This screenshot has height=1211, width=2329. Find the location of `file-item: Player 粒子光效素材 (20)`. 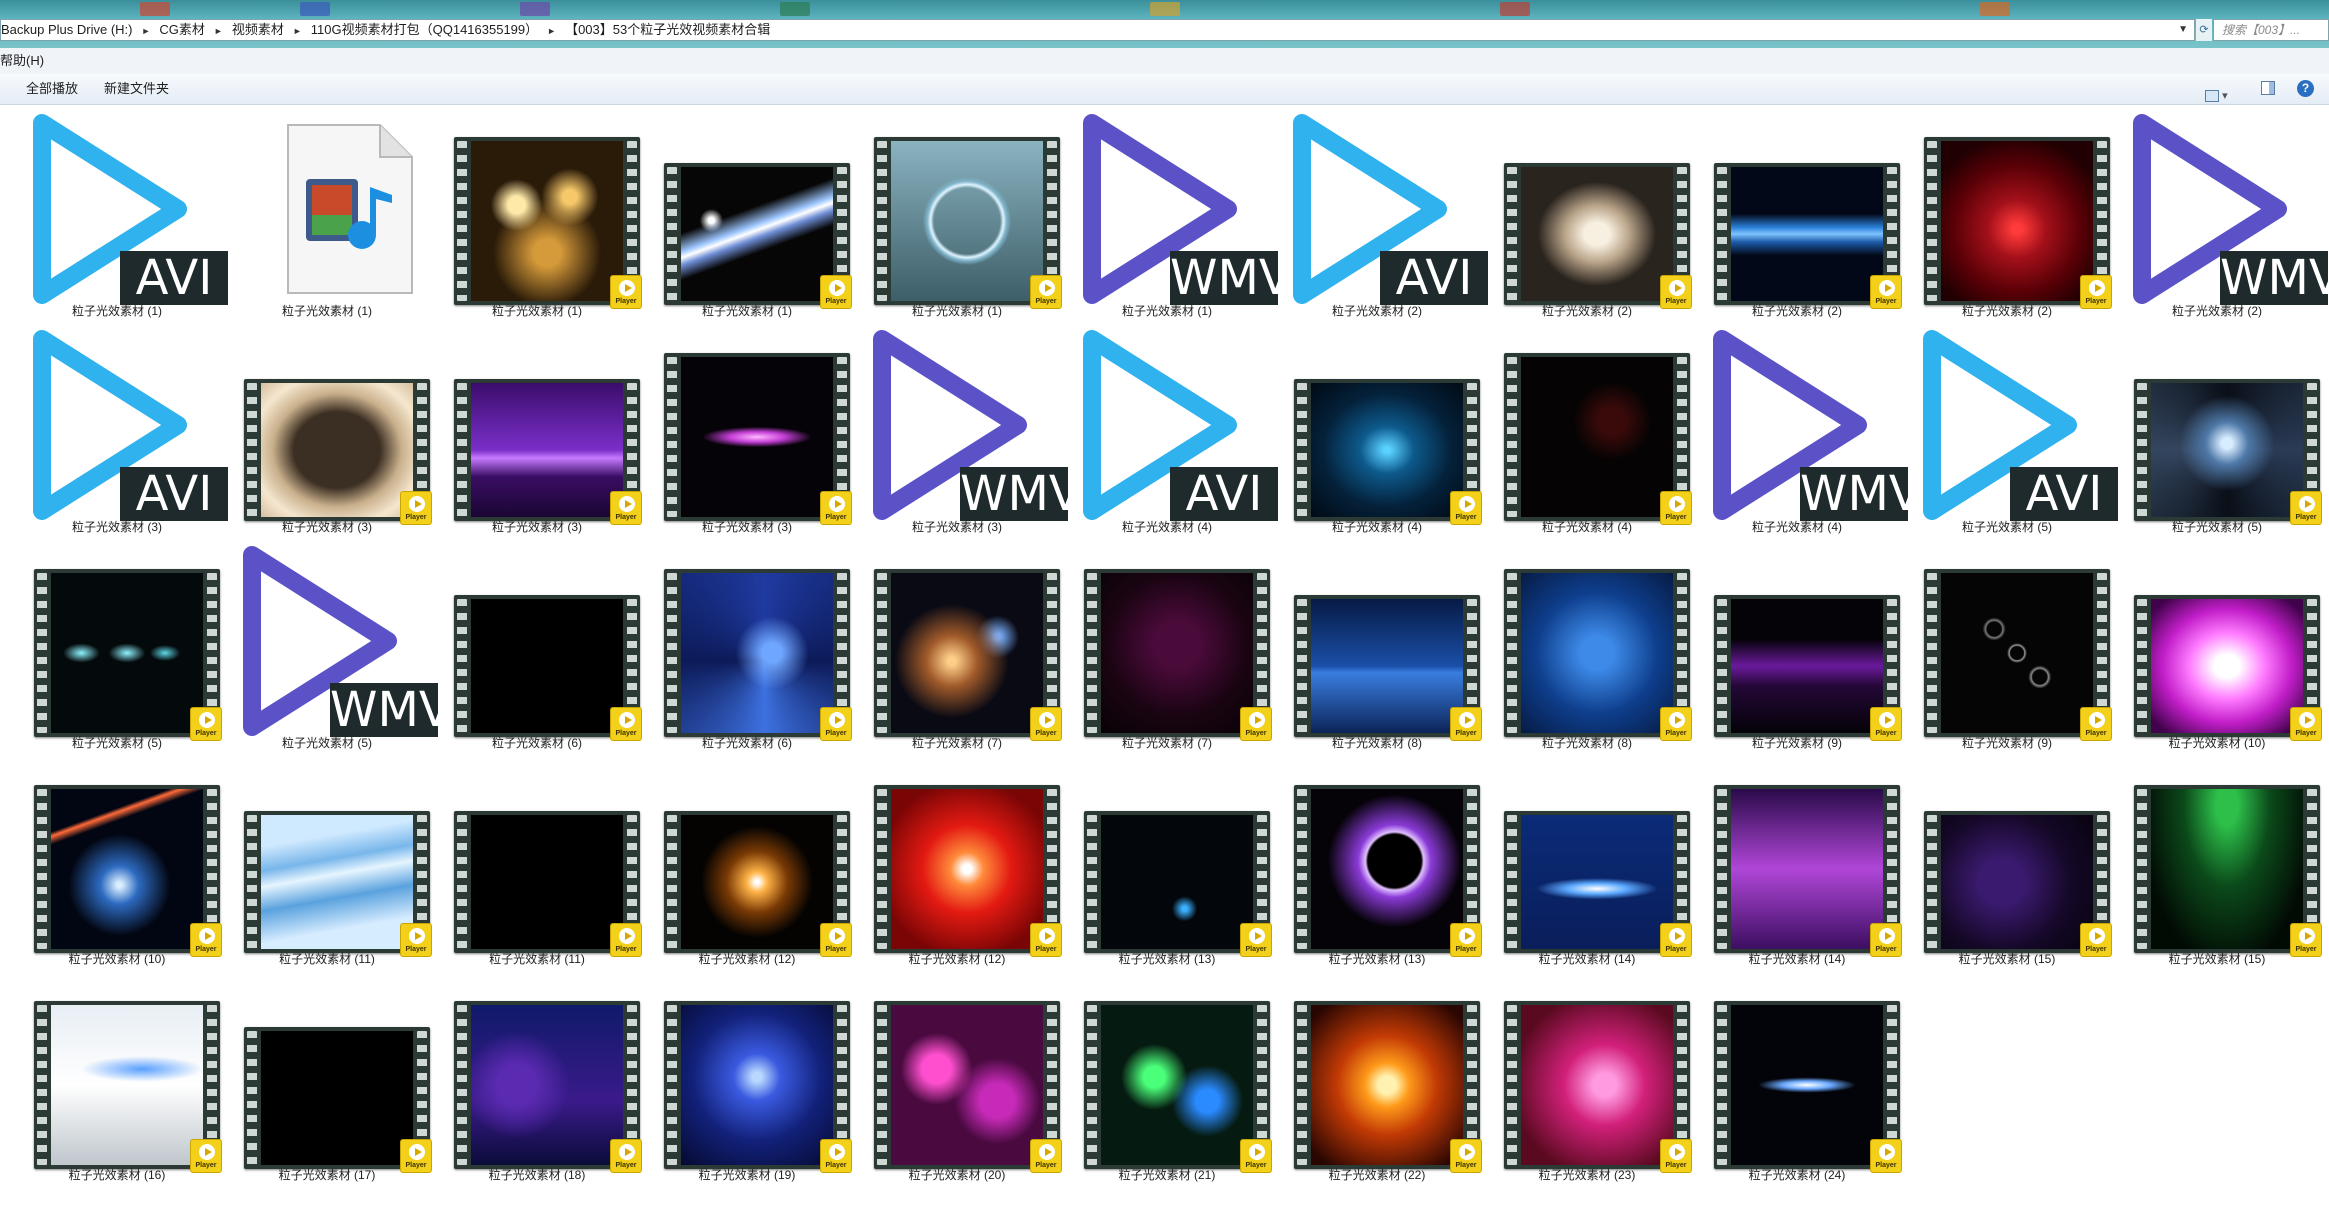

file-item: Player 粒子光效素材 (20) is located at coordinates (957, 1075).